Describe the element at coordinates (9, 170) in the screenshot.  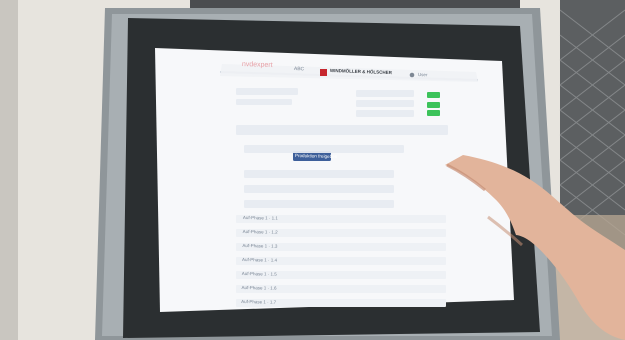
I see `left-gap` at that location.